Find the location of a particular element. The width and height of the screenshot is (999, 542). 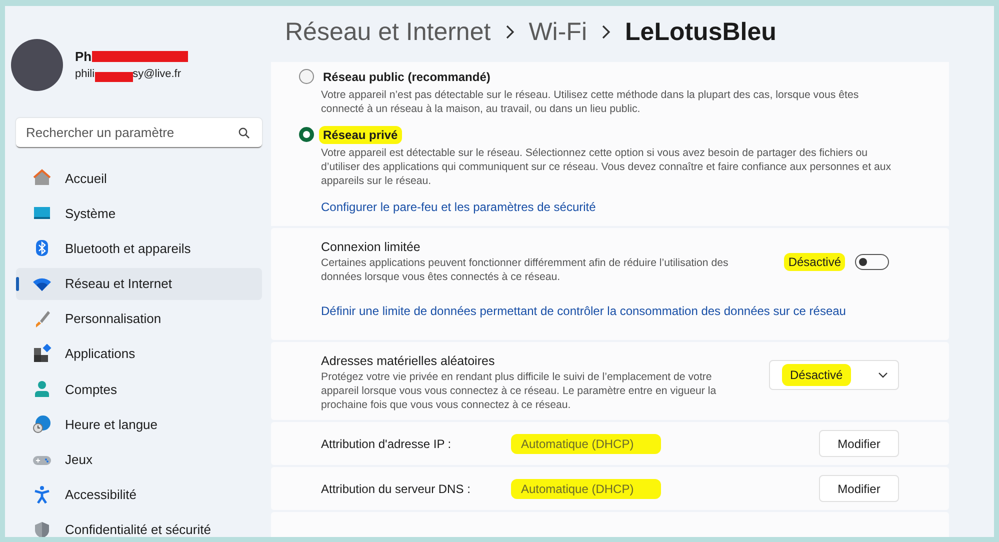

option-label: Réseau public (recommandé) is located at coordinates (407, 77).